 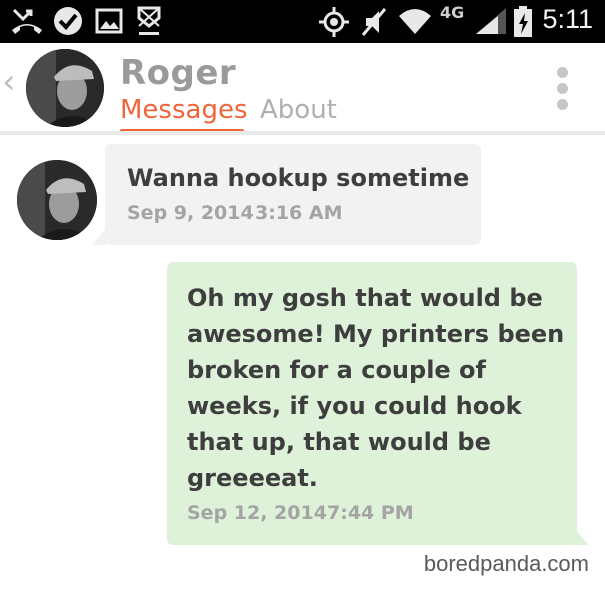 I want to click on mute-icon, so click(x=374, y=22).